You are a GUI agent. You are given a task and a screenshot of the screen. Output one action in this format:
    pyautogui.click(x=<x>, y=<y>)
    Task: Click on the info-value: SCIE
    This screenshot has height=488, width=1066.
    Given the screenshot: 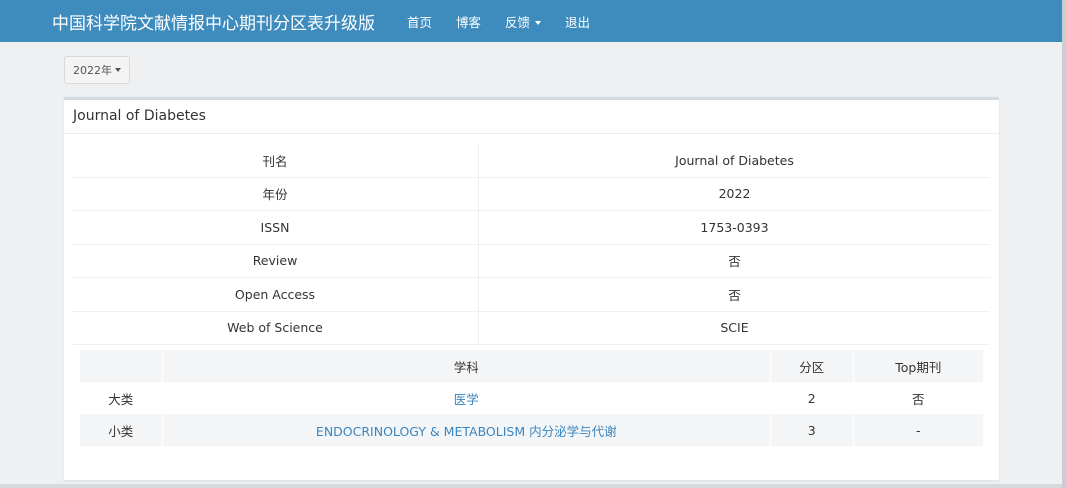 What is the action you would take?
    pyautogui.click(x=734, y=328)
    